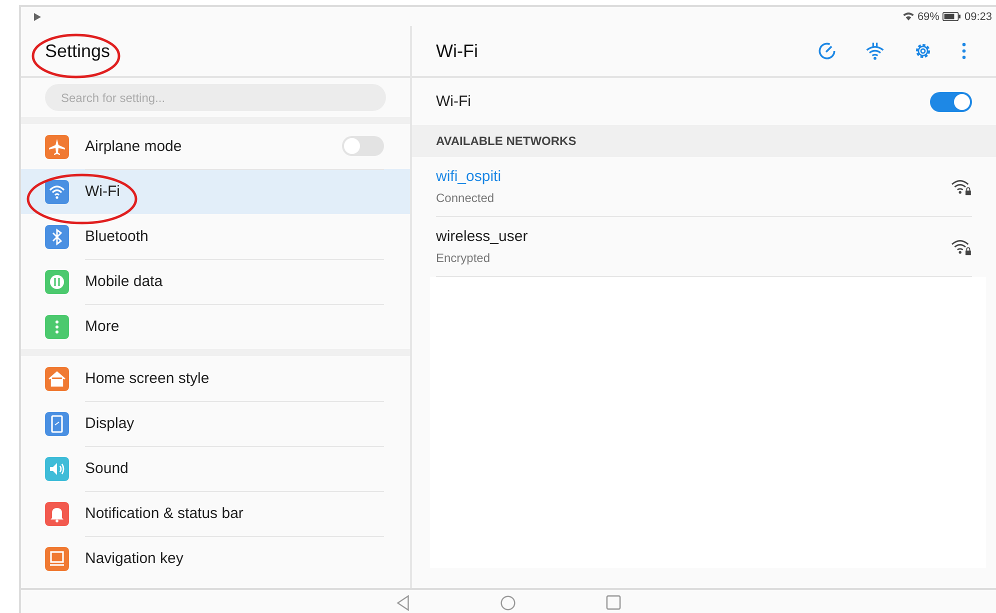  I want to click on settings-item-label: Bluetooth, so click(116, 236).